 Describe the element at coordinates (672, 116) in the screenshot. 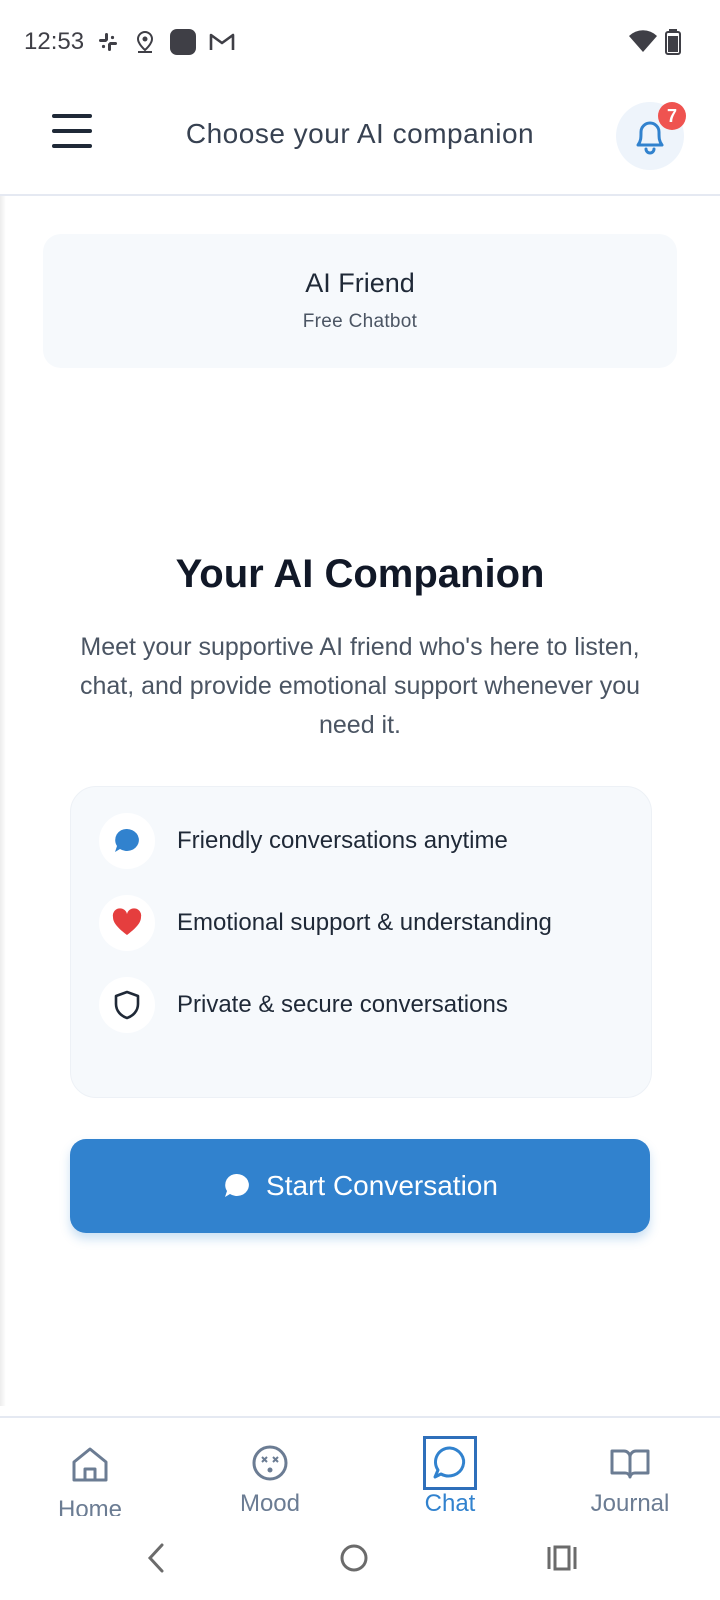

I see `notification-badge: 7` at that location.